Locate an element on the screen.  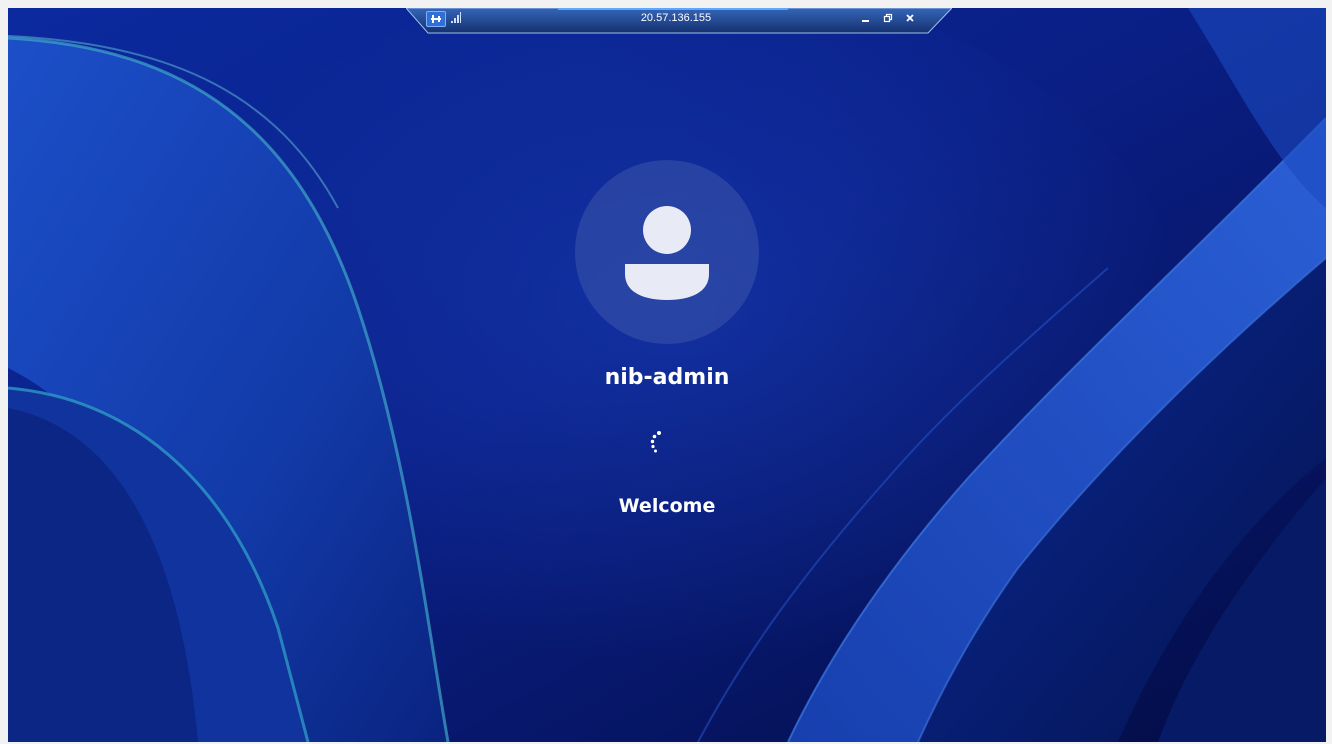
user-avatar-icon is located at coordinates (667, 253).